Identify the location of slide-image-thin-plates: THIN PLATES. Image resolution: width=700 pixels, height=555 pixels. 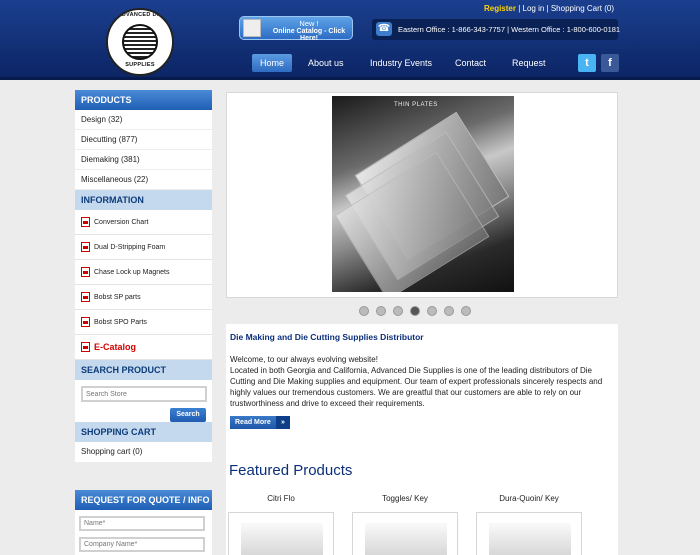
(423, 194).